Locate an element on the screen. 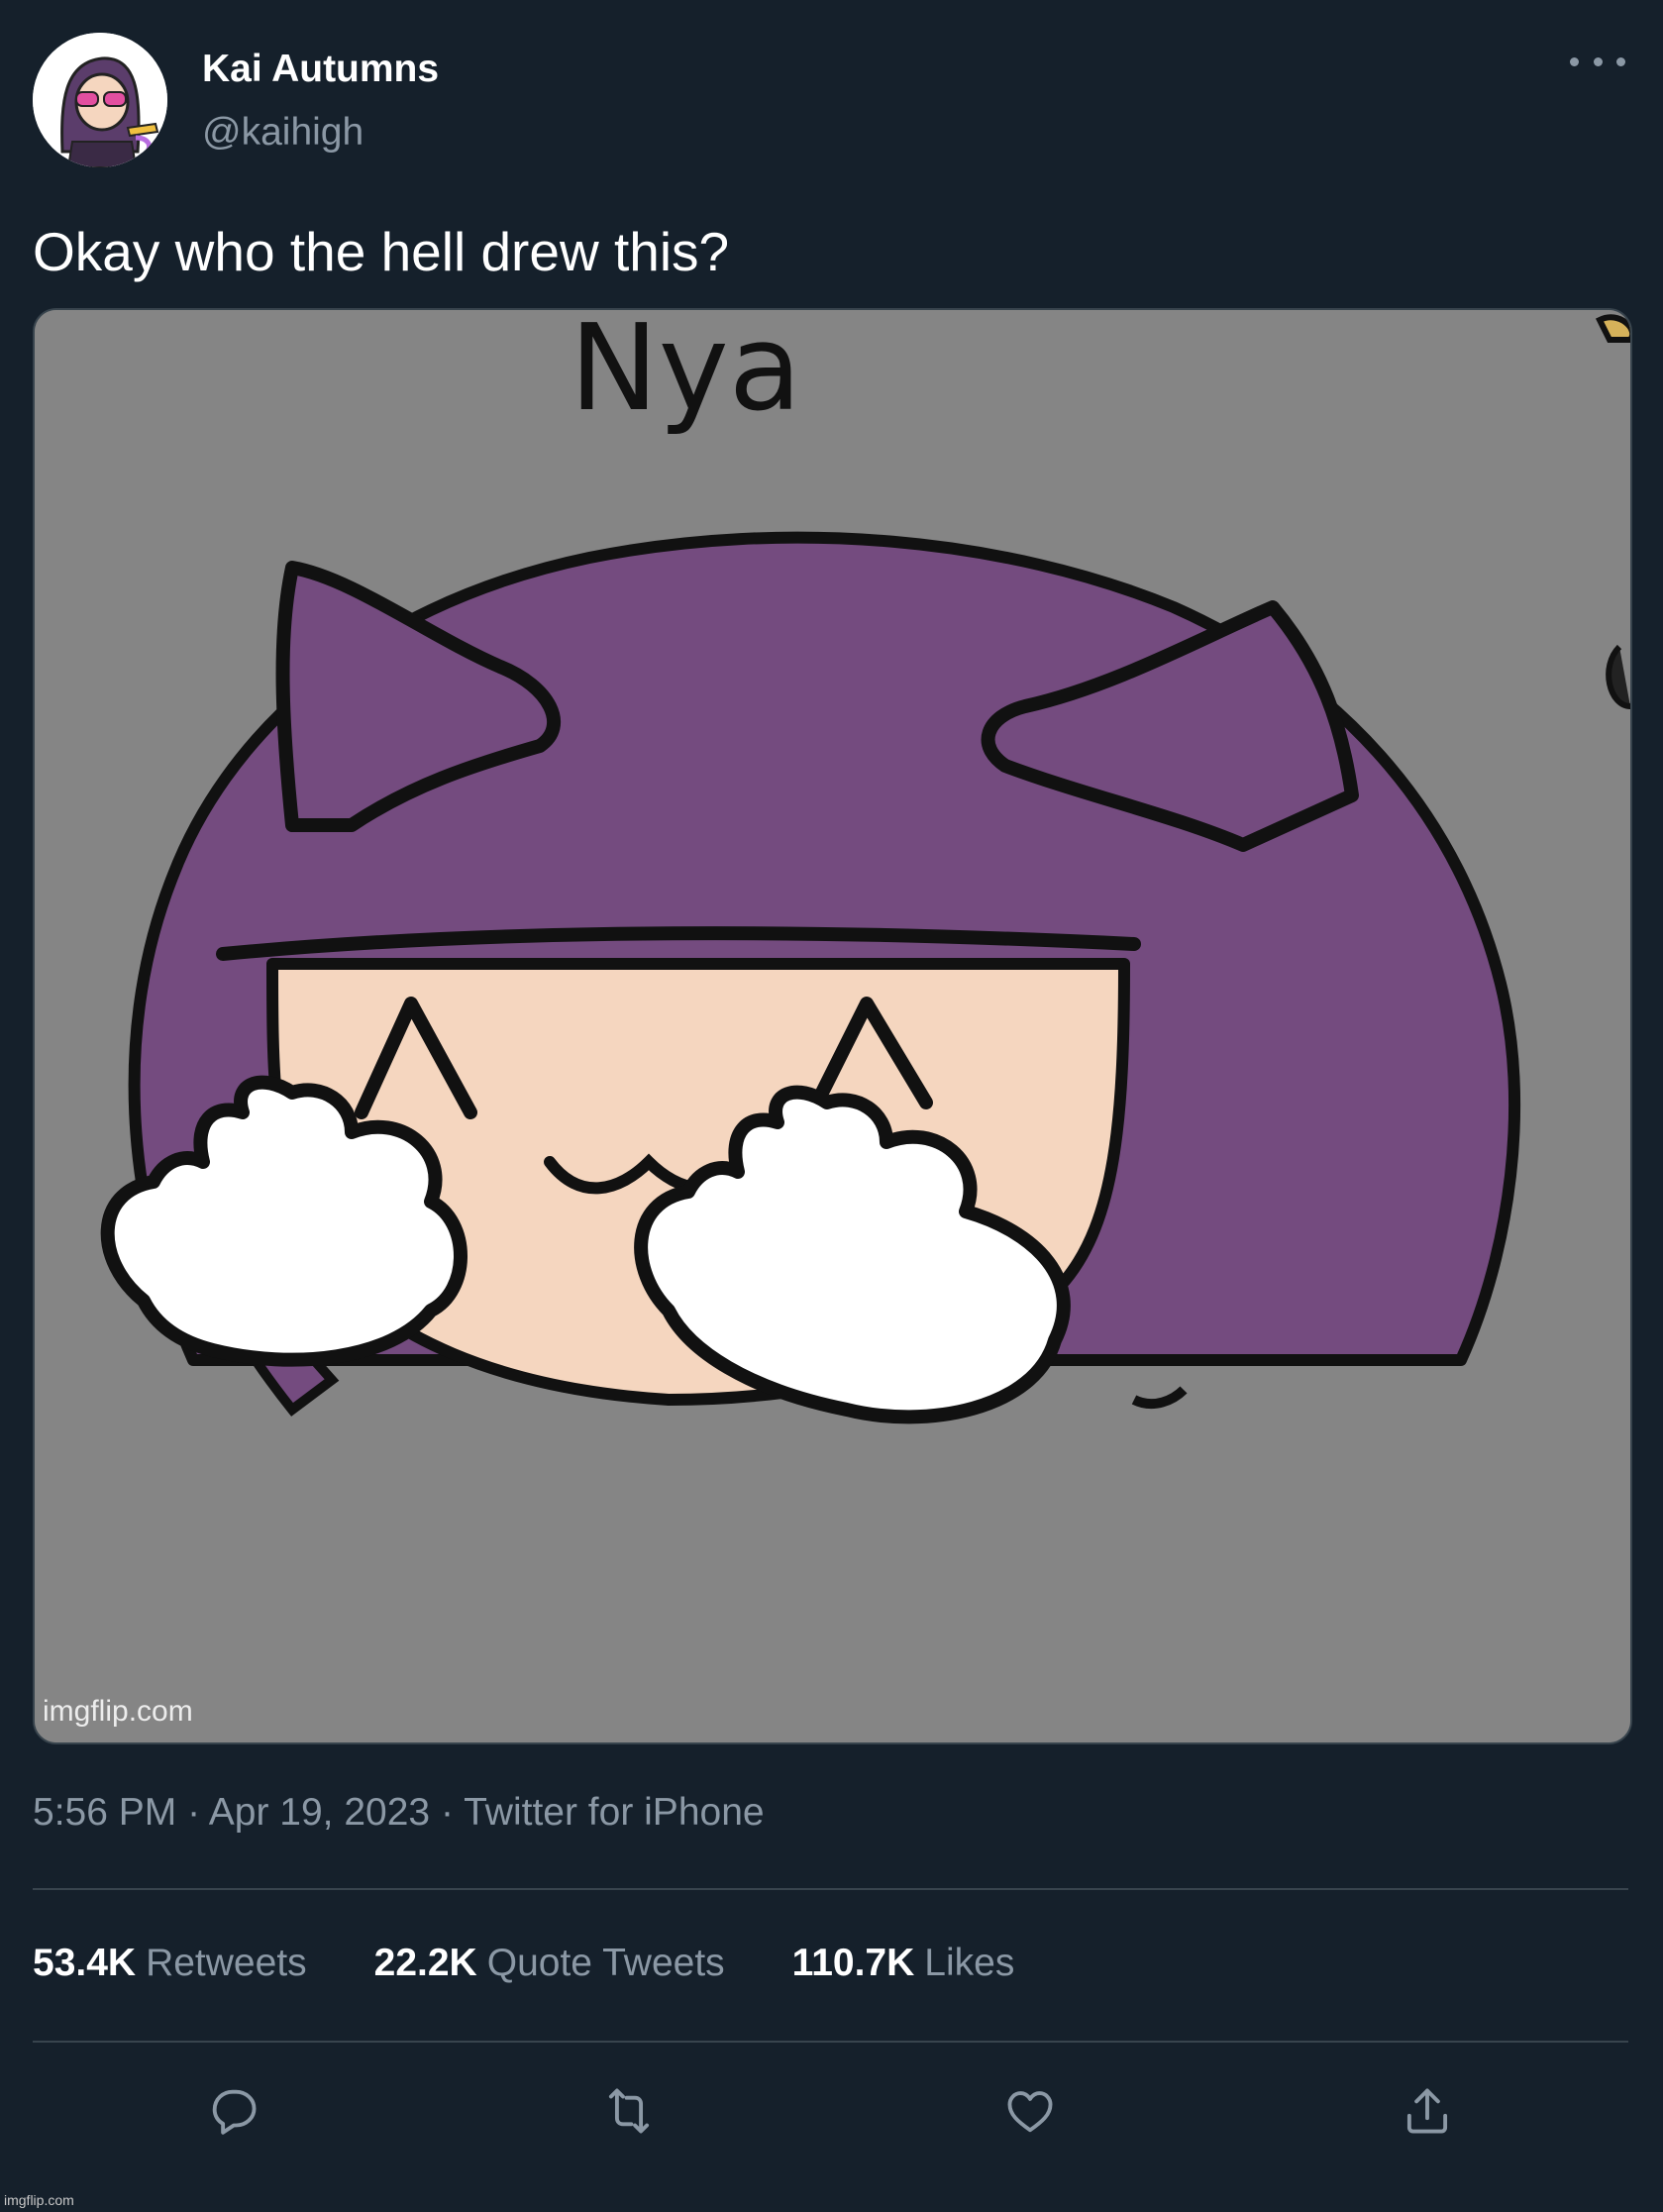 The height and width of the screenshot is (2212, 1663). author-avatar is located at coordinates (100, 100).